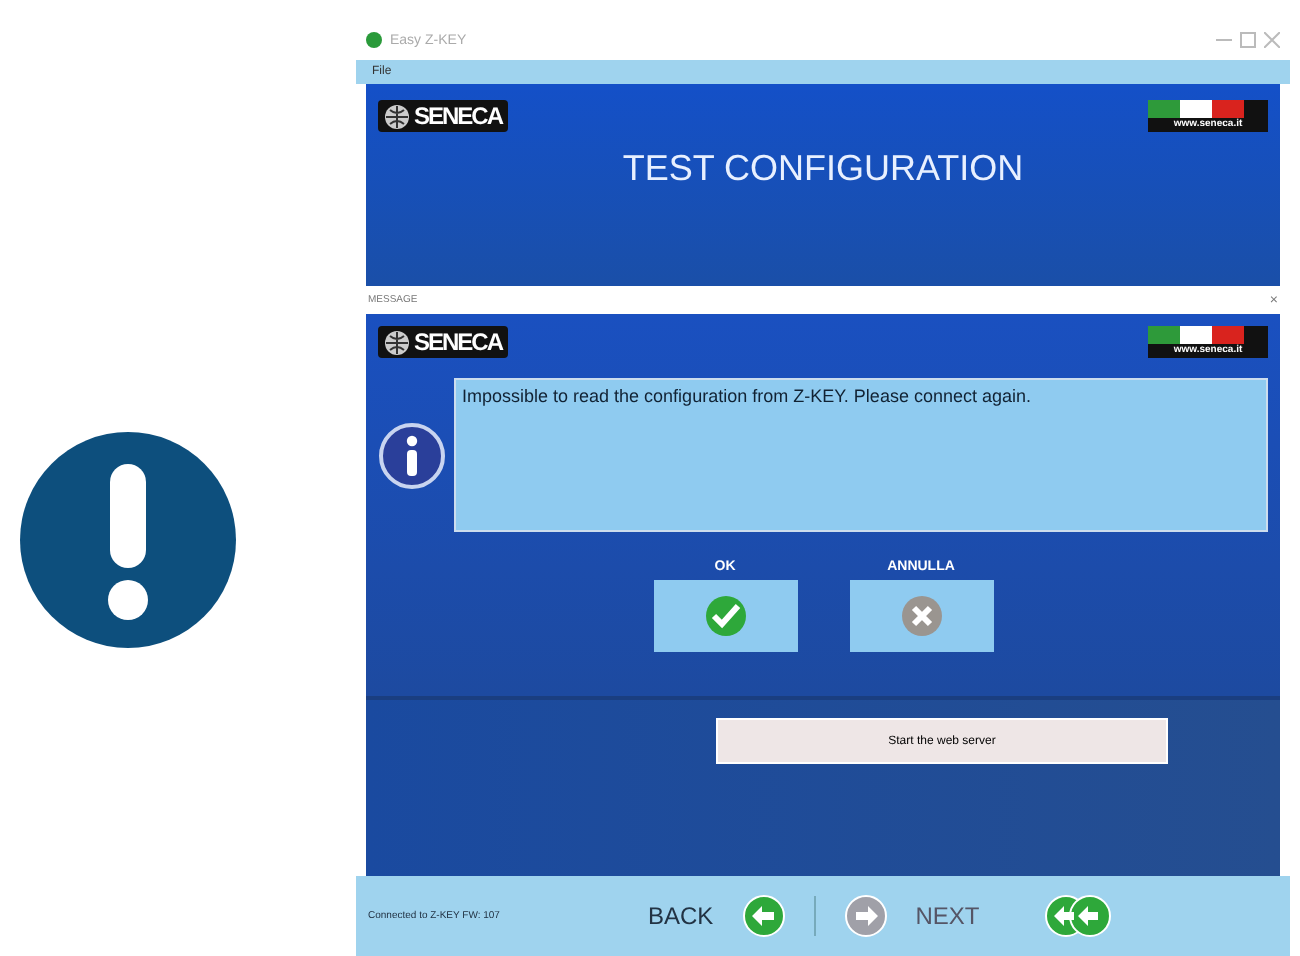  Describe the element at coordinates (823, 169) in the screenshot. I see `screen-title: TEST CONFIGURATION` at that location.